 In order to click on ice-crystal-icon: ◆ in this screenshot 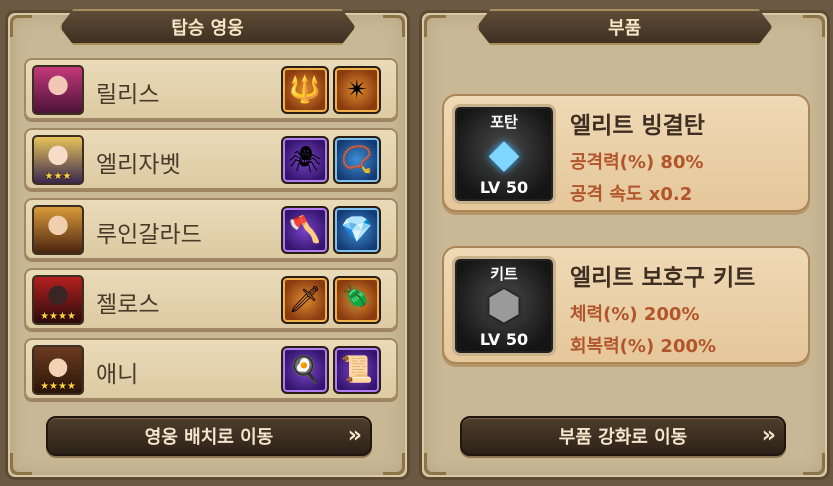, I will do `click(504, 154)`.